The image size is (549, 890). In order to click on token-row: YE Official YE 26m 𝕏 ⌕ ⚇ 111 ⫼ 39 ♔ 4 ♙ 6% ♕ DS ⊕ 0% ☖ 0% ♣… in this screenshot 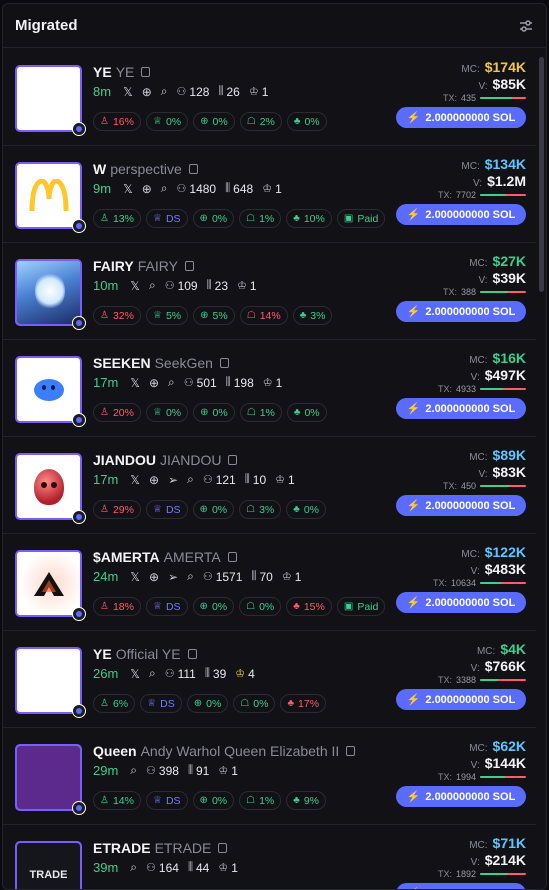, I will do `click(269, 679)`.